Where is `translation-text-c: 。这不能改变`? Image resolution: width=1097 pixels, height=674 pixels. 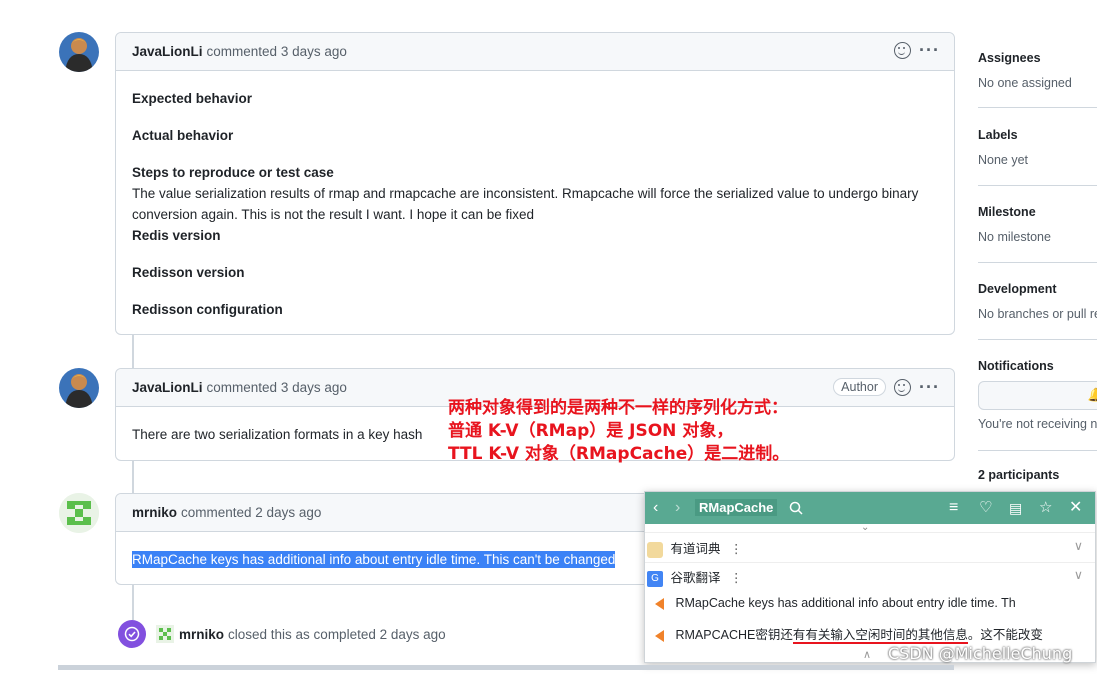 translation-text-c: 。这不能改变 is located at coordinates (1005, 635).